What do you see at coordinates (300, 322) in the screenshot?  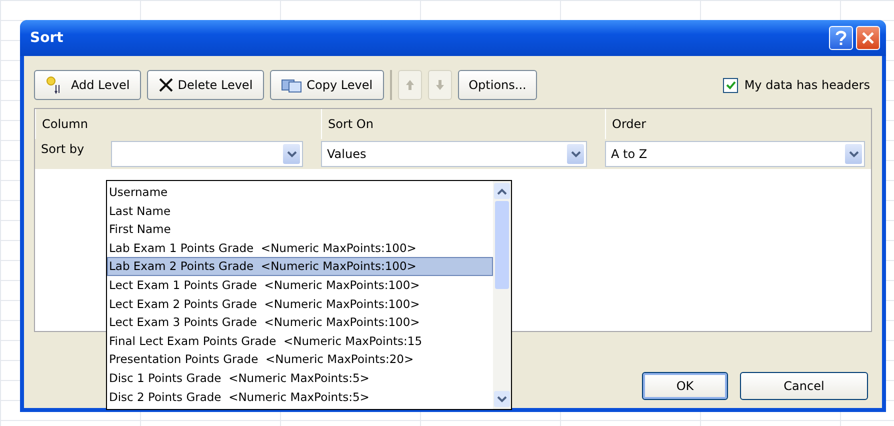 I see `dropdown-option: Lect Exam 3 Points Grade <Numeric MaxPoints:100>` at bounding box center [300, 322].